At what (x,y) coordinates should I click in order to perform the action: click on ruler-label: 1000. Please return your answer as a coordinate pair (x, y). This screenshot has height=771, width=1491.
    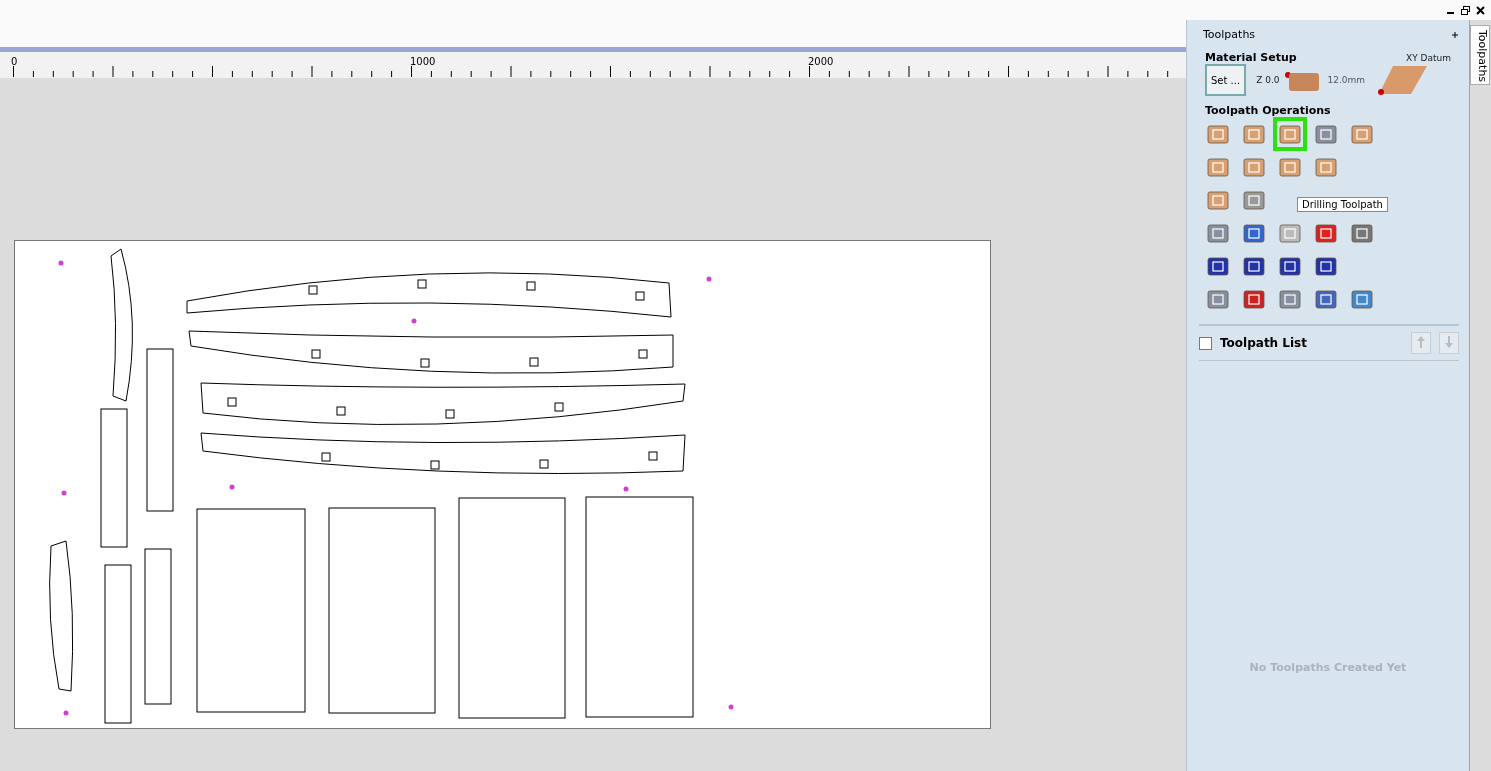
    Looking at the image, I should click on (423, 61).